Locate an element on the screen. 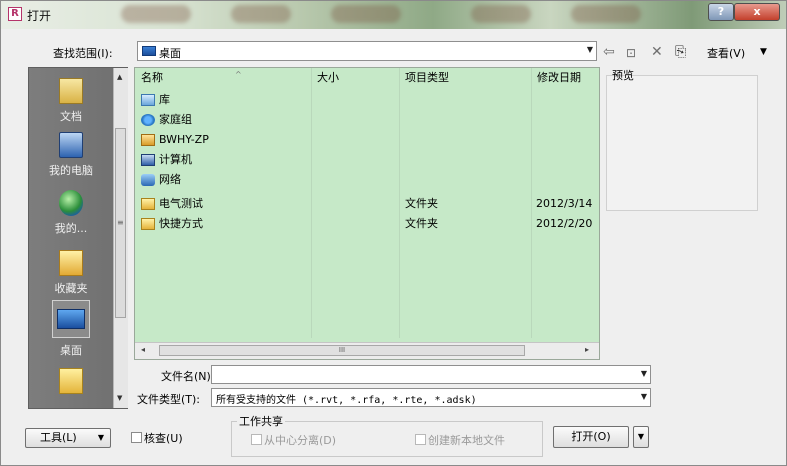 The width and height of the screenshot is (787, 466). preview-label: 预览 is located at coordinates (623, 75).